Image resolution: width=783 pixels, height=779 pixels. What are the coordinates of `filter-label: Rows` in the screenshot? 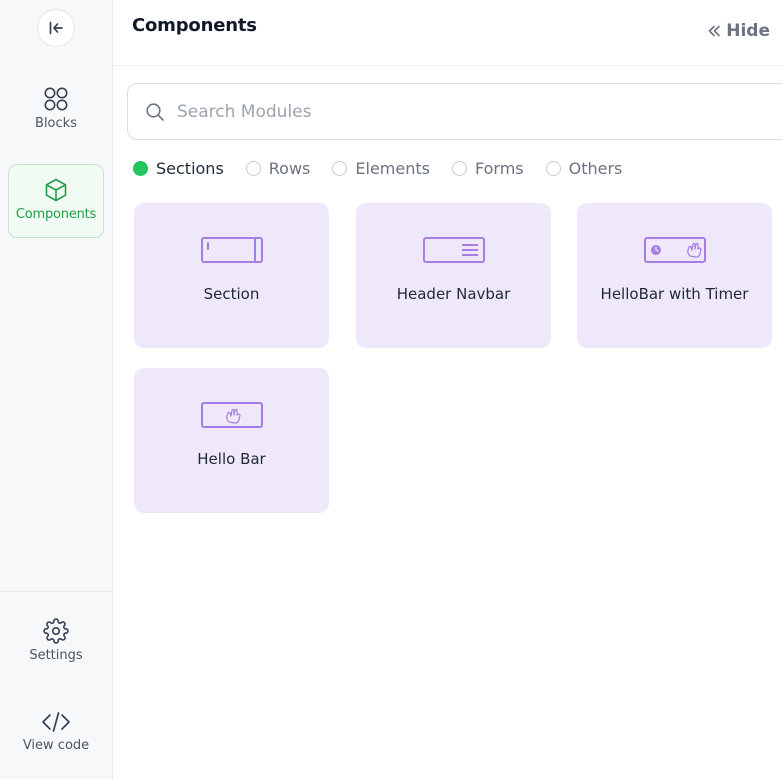 It's located at (289, 168).